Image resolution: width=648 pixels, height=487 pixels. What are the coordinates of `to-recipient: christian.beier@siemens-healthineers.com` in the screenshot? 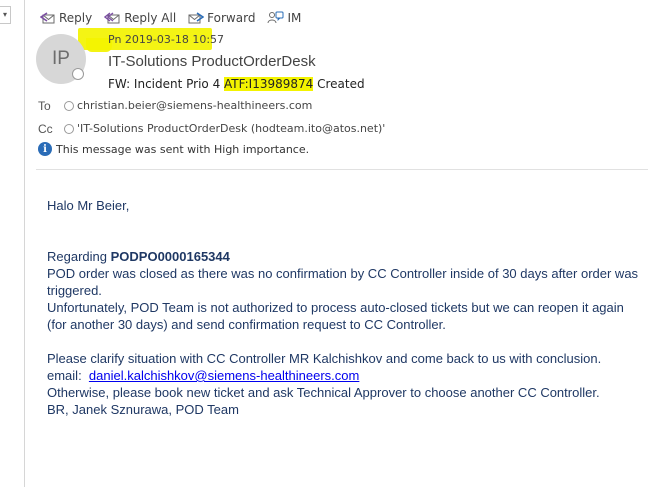 It's located at (188, 105).